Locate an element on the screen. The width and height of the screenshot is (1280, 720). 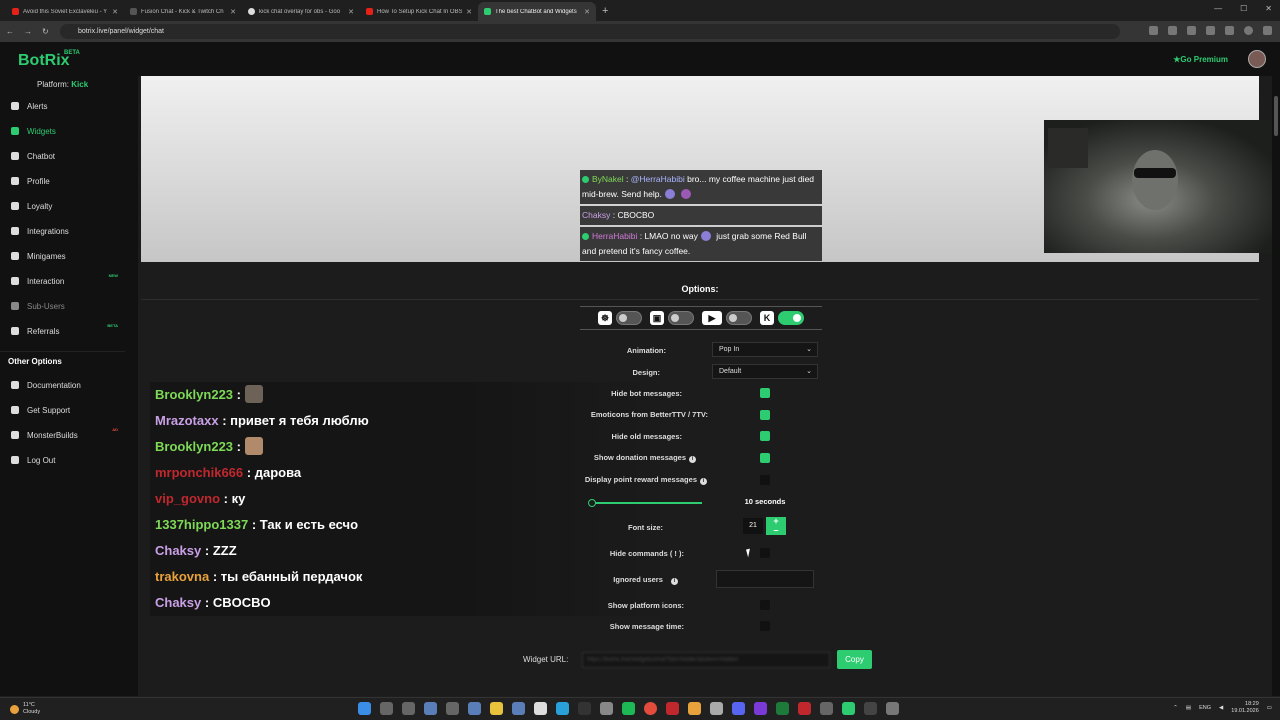
sidebar-item-profile: Profile is located at coordinates (69, 181).